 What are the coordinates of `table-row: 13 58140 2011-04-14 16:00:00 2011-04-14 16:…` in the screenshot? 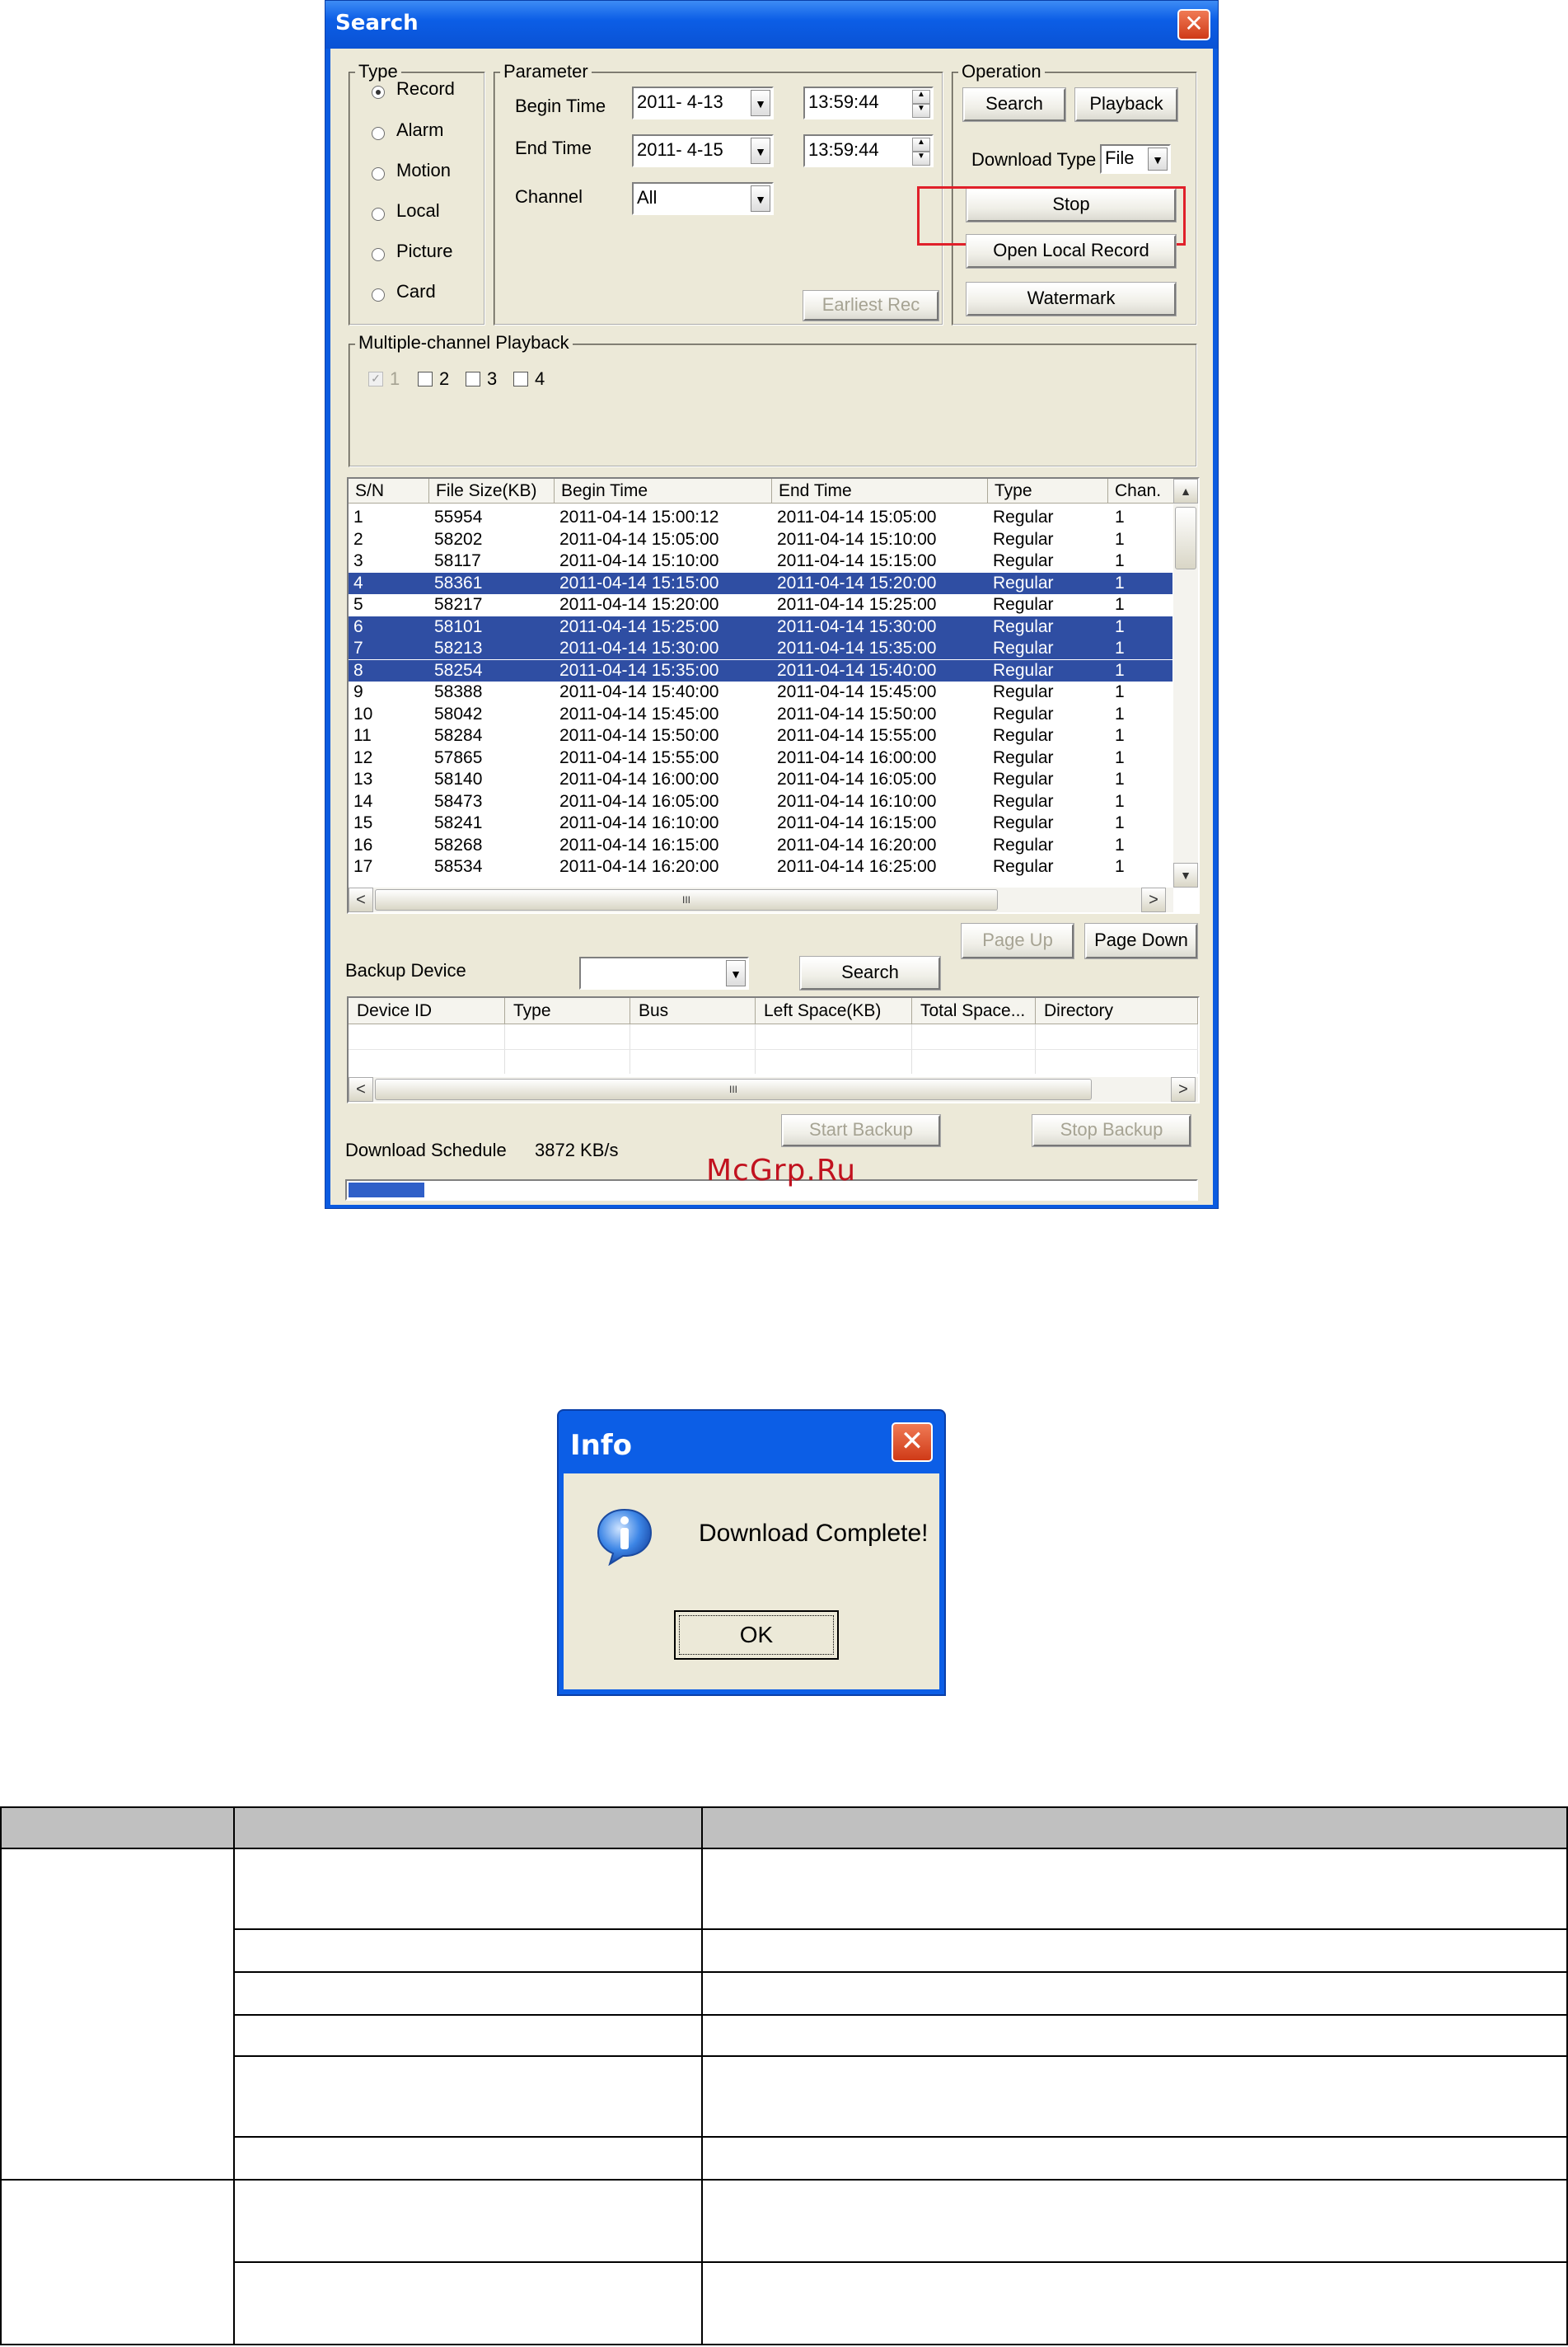 It's located at (760, 779).